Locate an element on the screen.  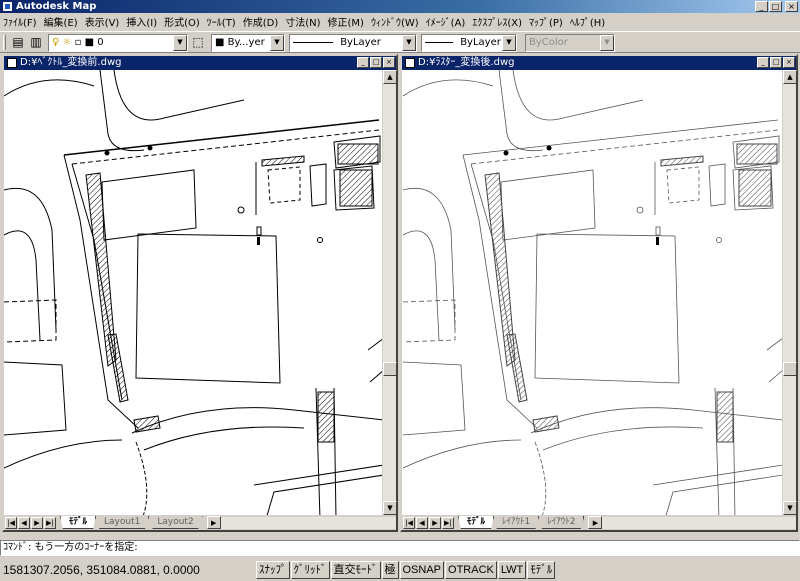
color-select: ■ By...yer ▼ is located at coordinates (248, 43).